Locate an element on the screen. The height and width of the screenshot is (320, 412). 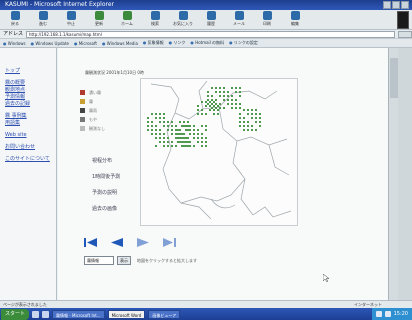
close-button is located at coordinates (405, 5).